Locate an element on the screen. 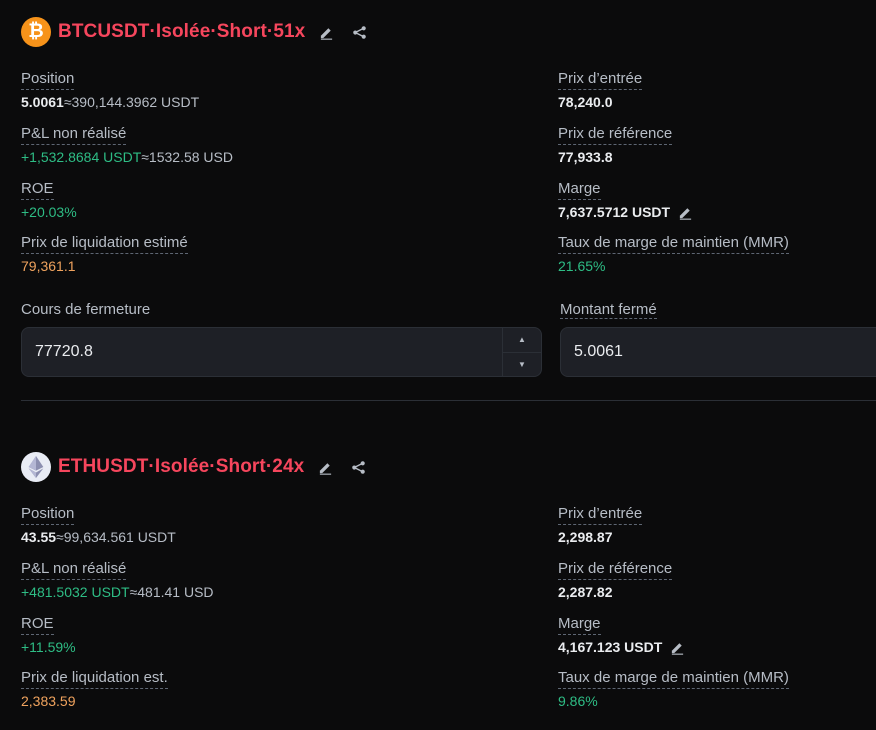 The height and width of the screenshot is (730, 876). bitcoin-icon: ₿ is located at coordinates (36, 32).